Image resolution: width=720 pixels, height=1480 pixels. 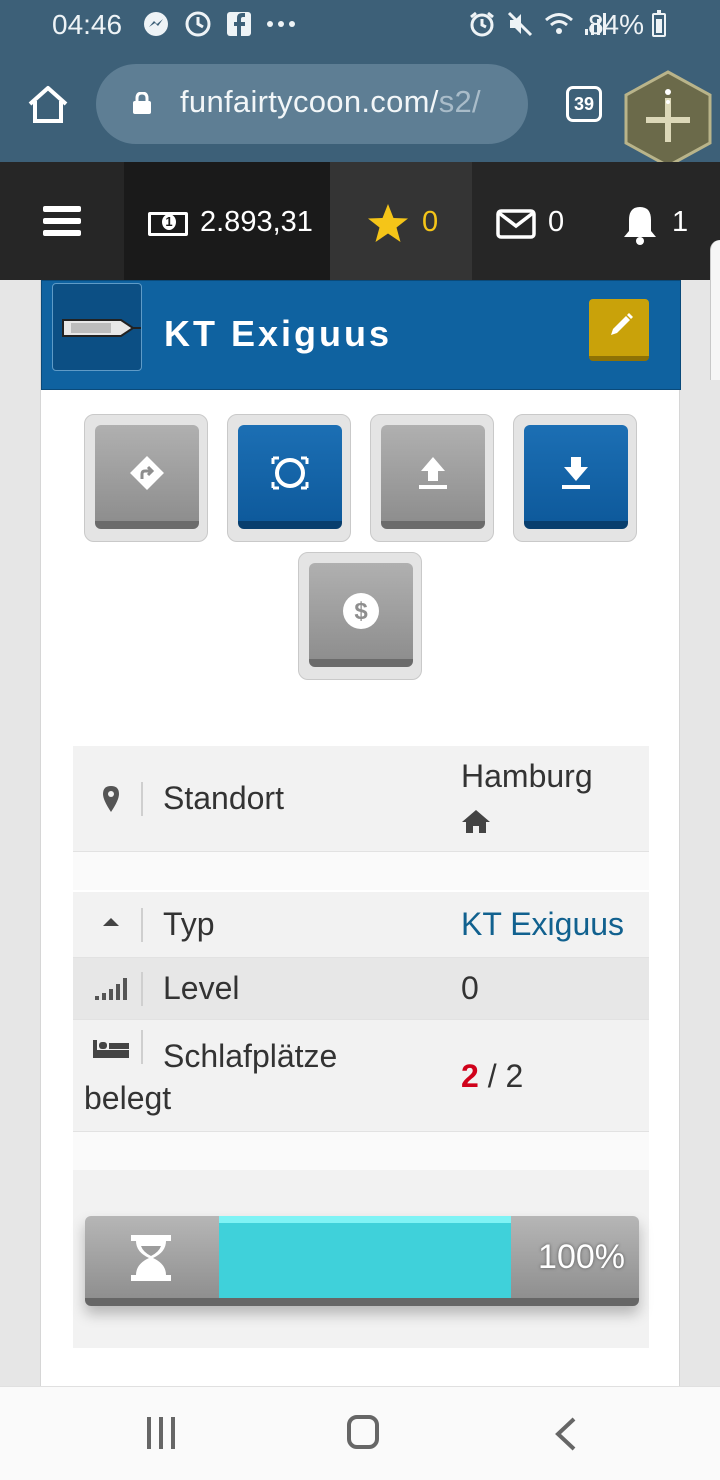 I want to click on stars-value: 0, so click(x=430, y=222).